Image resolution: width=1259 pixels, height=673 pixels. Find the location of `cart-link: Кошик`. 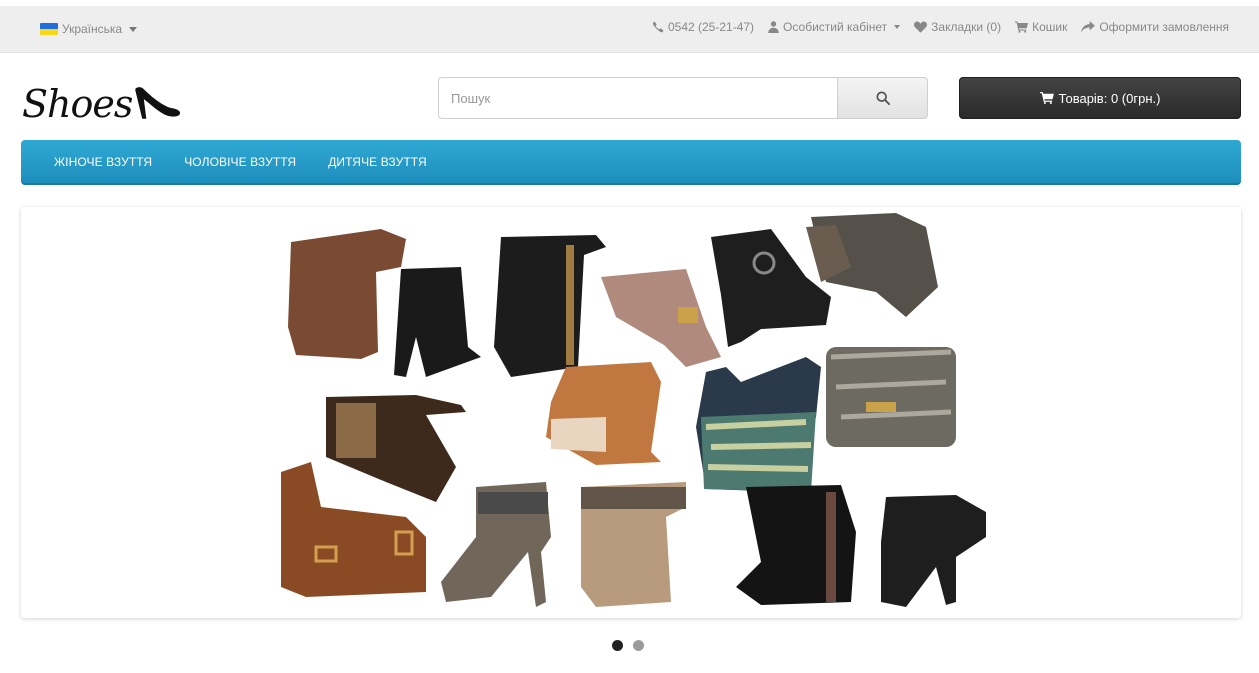

cart-link: Кошик is located at coordinates (1041, 27).